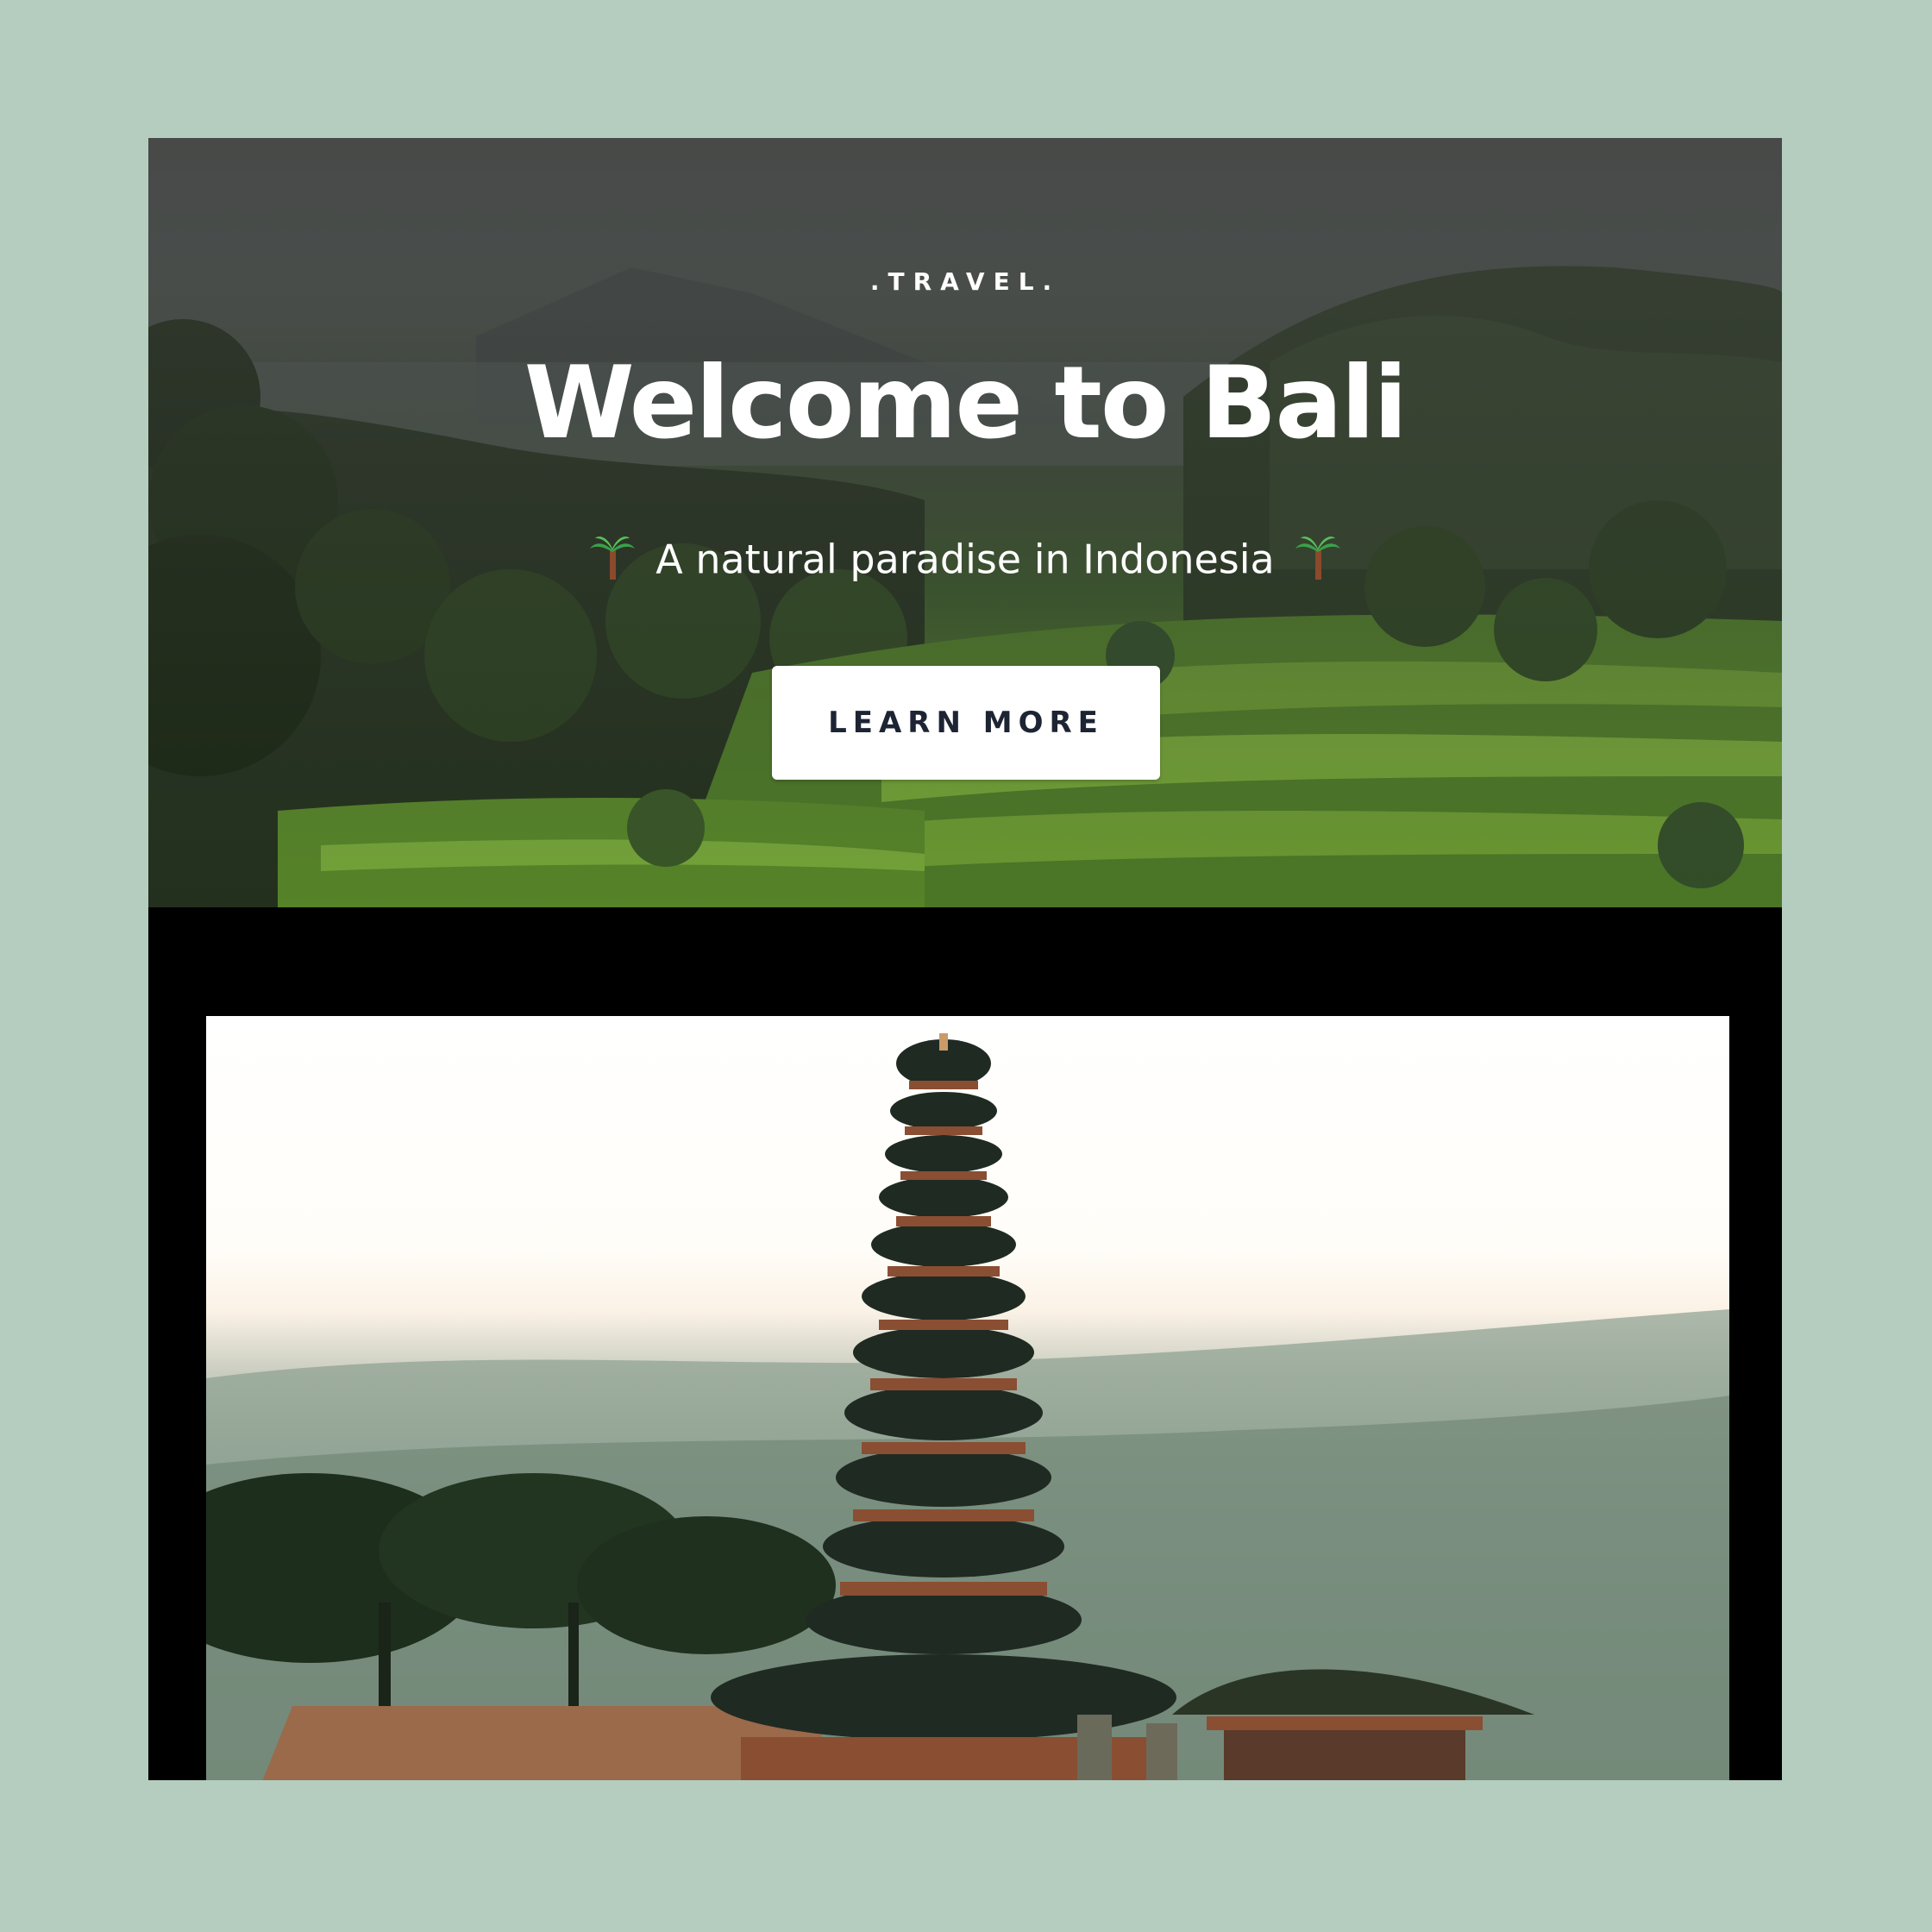  Describe the element at coordinates (966, 403) in the screenshot. I see `hero-title: Welcome to Bali` at that location.